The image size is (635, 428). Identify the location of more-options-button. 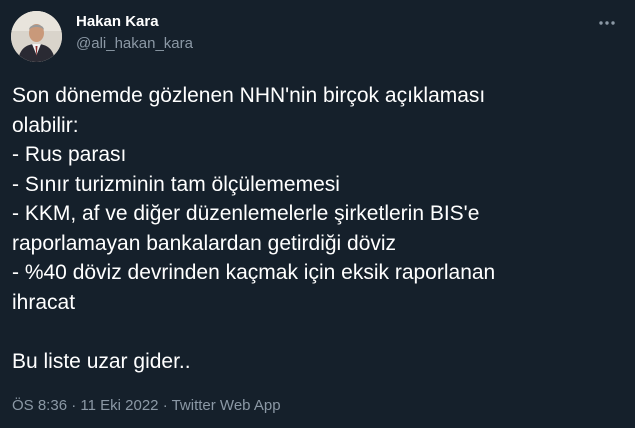
(607, 23).